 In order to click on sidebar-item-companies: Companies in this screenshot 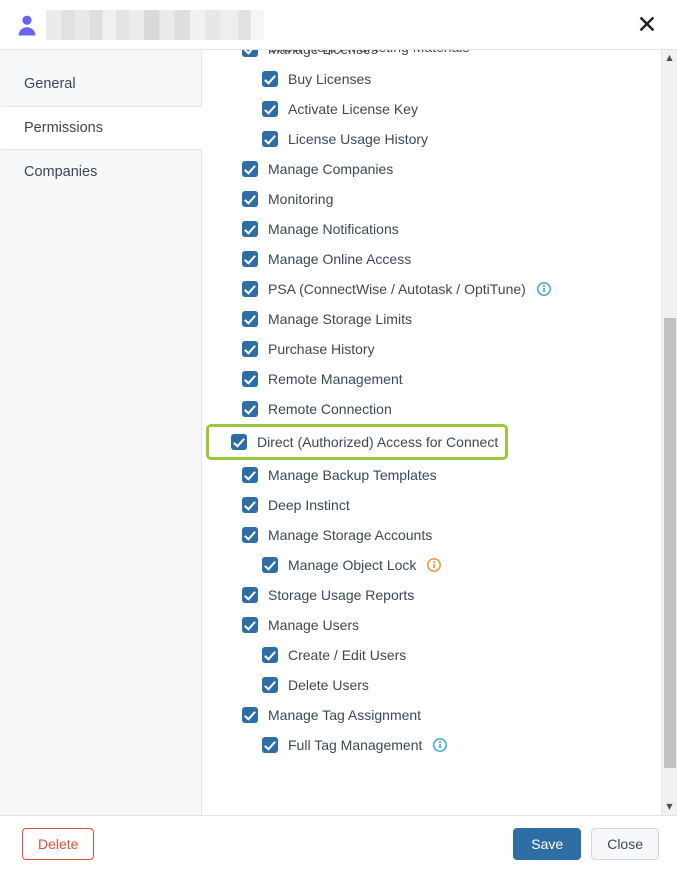, I will do `click(100, 172)`.